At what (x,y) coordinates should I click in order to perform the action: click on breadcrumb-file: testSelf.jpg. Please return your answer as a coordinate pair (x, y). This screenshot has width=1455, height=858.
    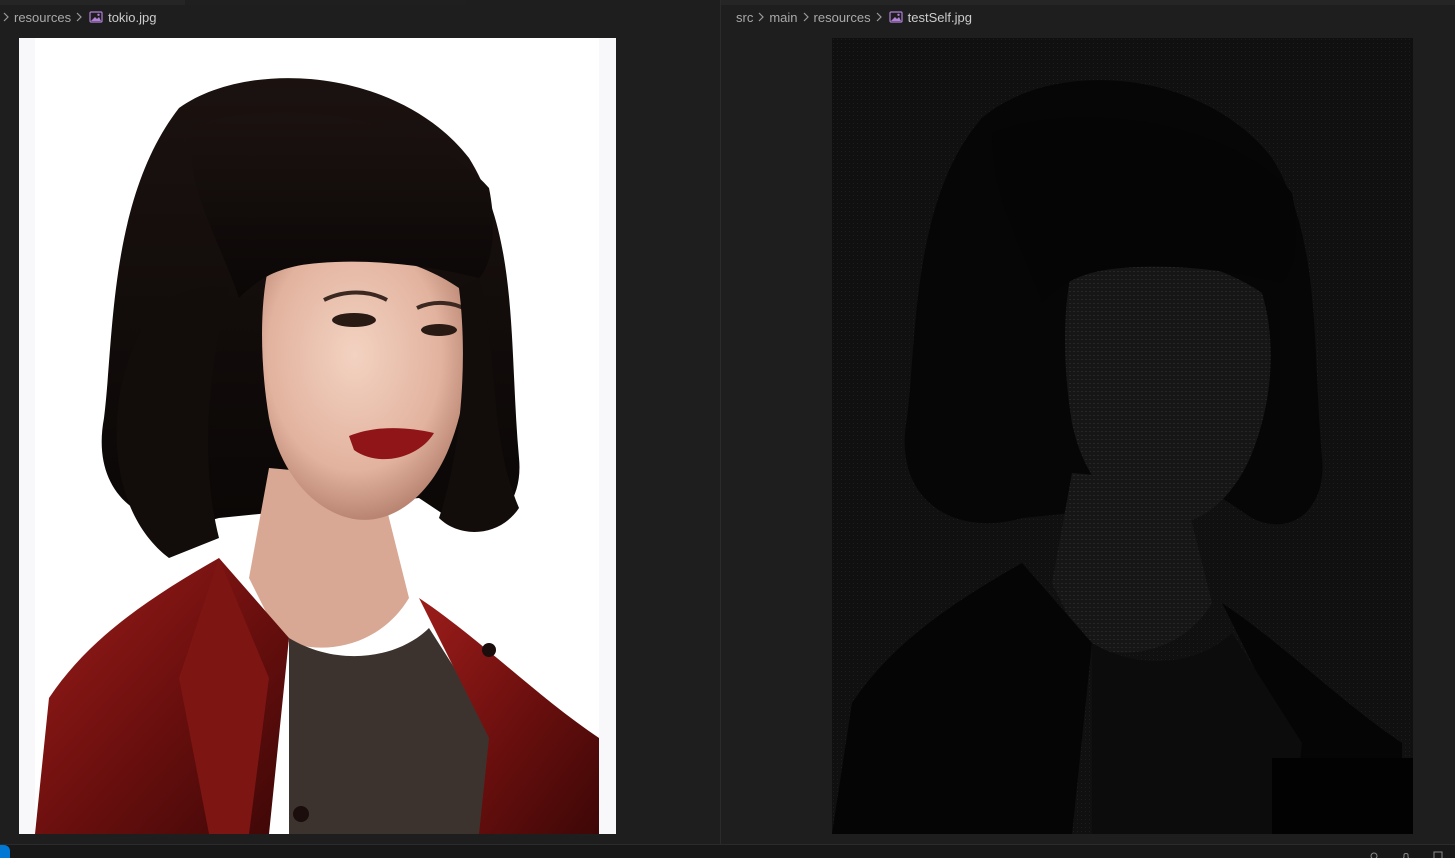
    Looking at the image, I should click on (940, 17).